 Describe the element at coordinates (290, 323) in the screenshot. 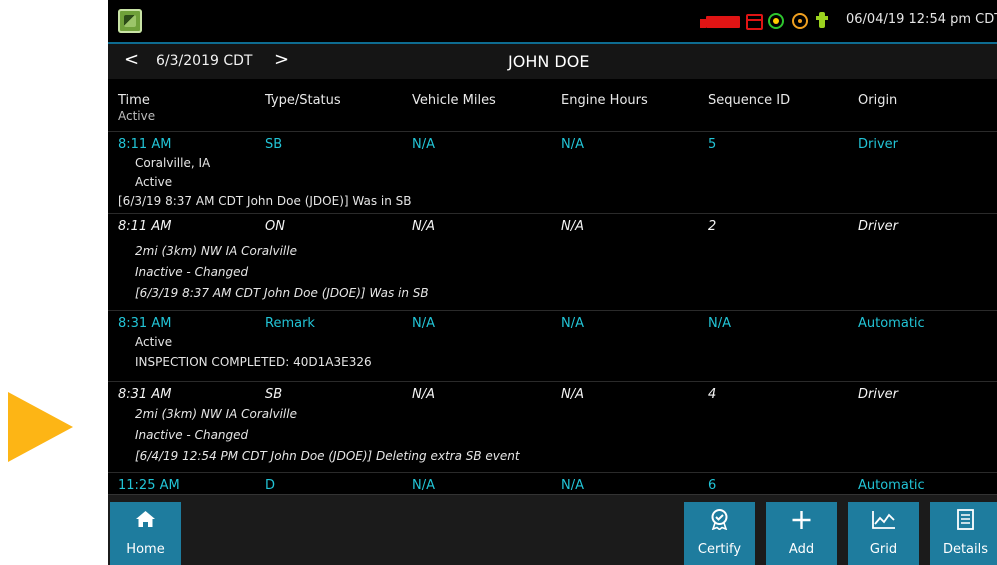

I see `row-type: Remark` at that location.